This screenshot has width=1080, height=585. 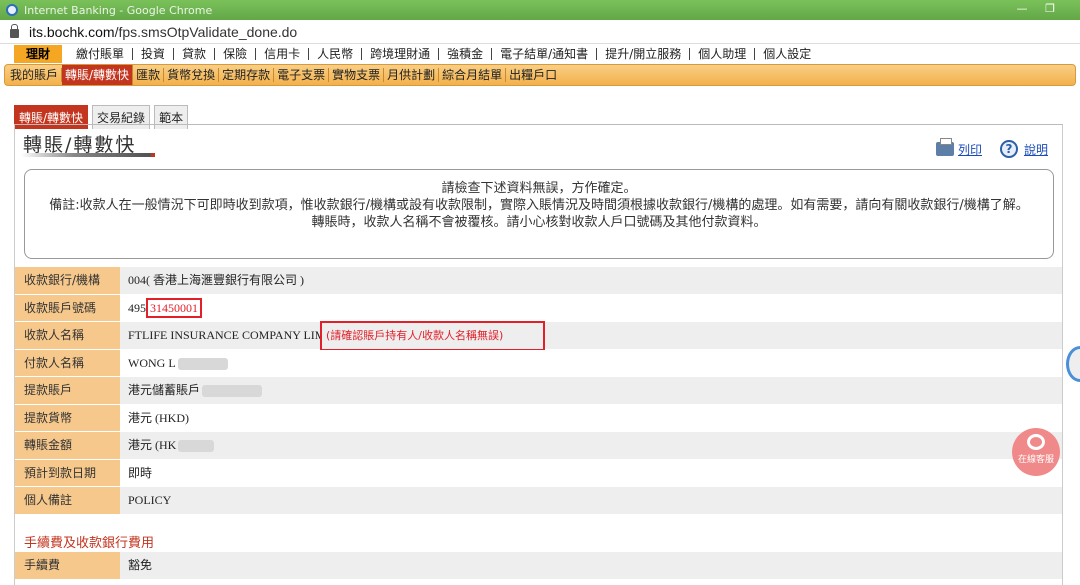 What do you see at coordinates (591, 445) in the screenshot?
I see `row-value: 港元 (HK` at bounding box center [591, 445].